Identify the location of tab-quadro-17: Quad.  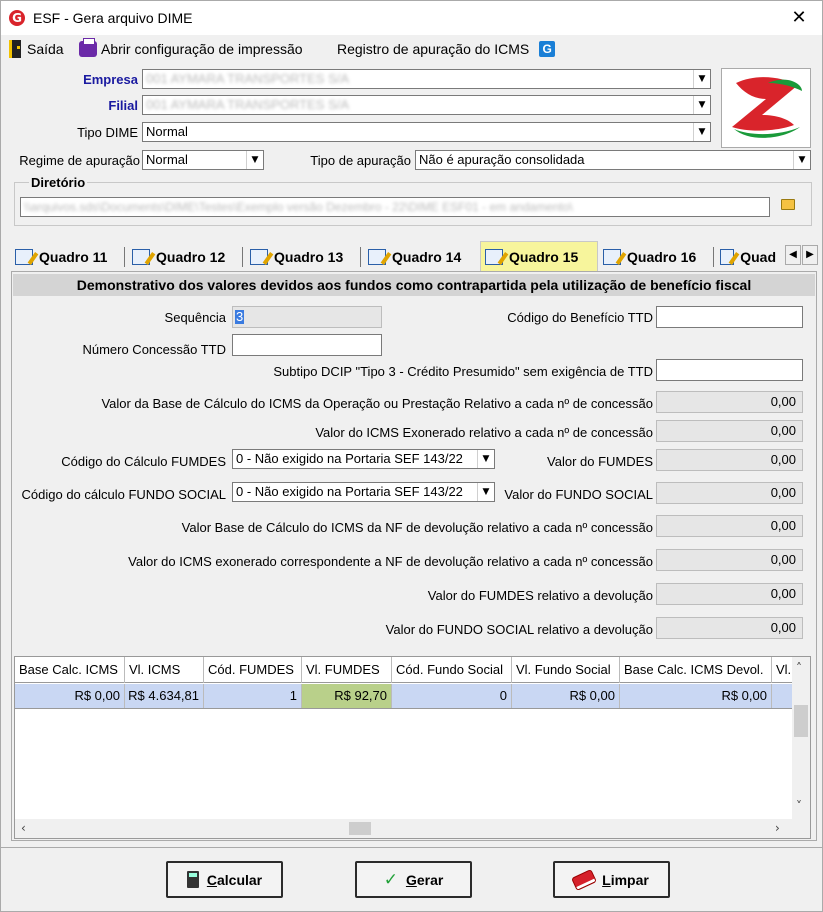
(746, 257).